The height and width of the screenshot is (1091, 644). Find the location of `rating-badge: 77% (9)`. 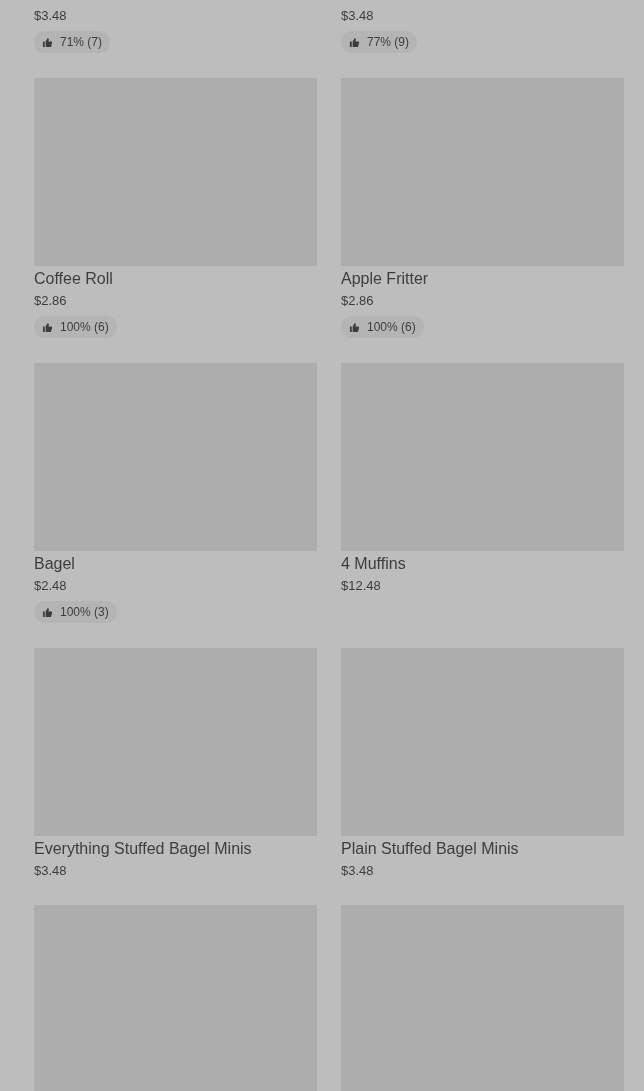

rating-badge: 77% (9) is located at coordinates (379, 42).